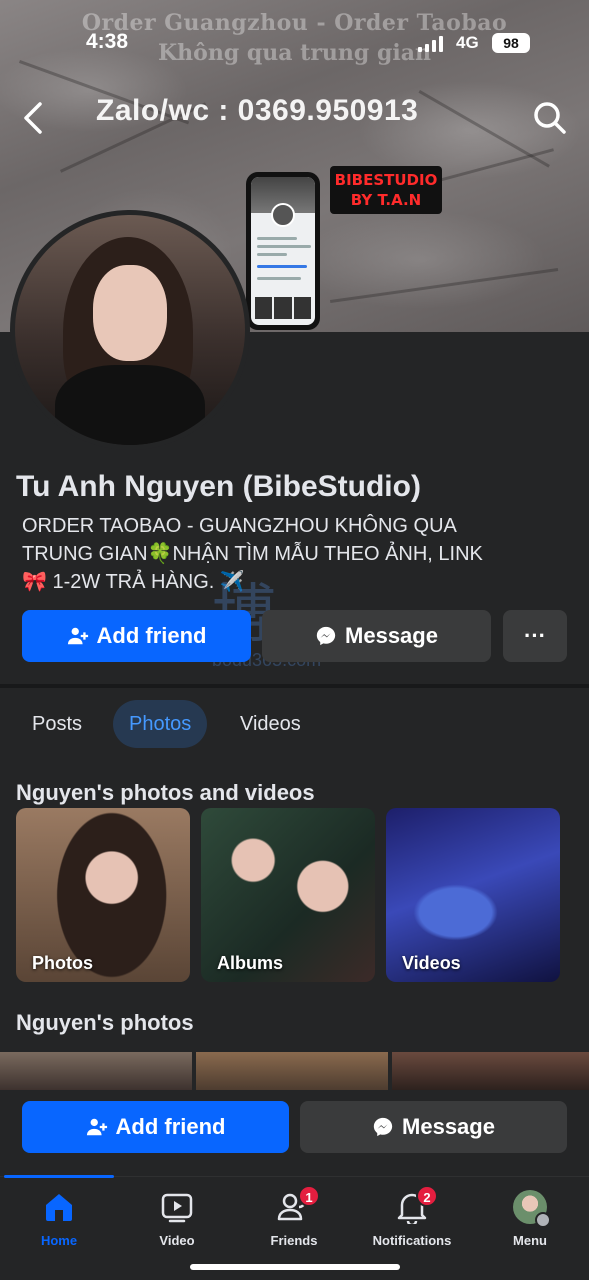  I want to click on friends-badge: 1, so click(309, 1196).